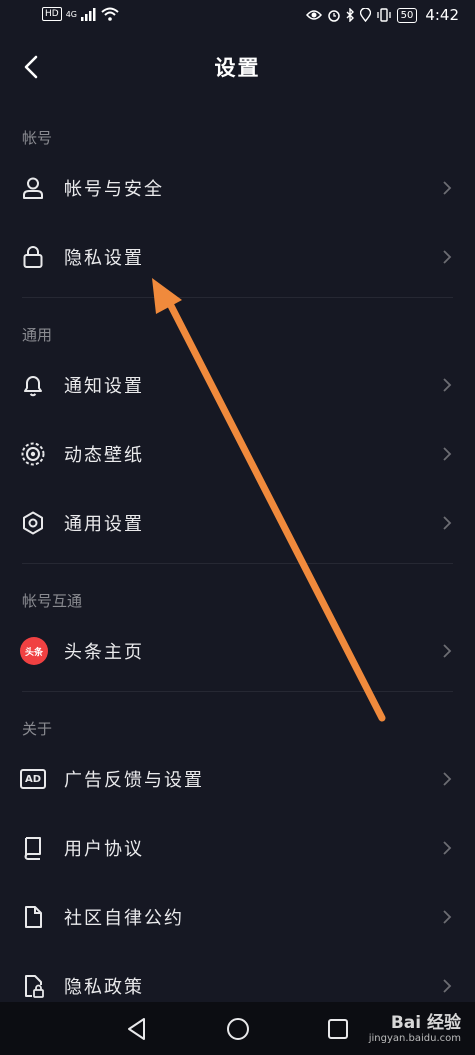  I want to click on book-icon, so click(32, 848).